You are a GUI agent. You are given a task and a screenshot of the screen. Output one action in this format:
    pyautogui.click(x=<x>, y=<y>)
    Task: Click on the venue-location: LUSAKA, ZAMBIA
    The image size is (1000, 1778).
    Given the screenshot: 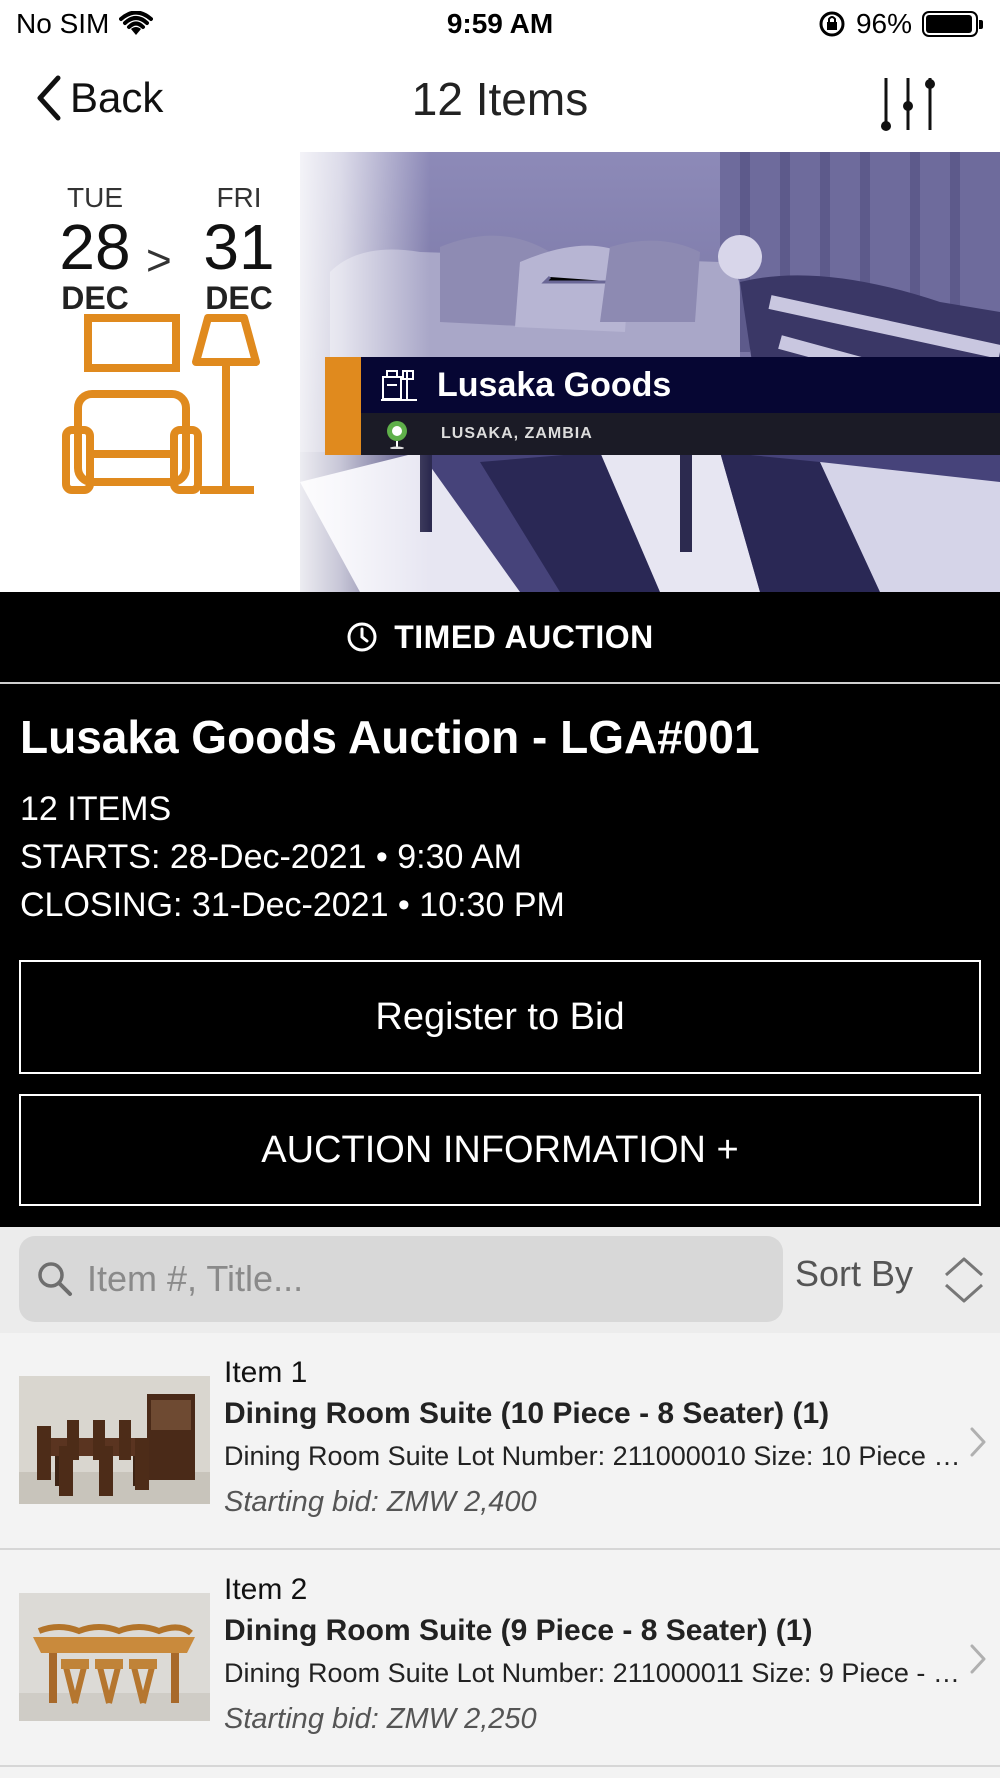 What is the action you would take?
    pyautogui.click(x=517, y=433)
    